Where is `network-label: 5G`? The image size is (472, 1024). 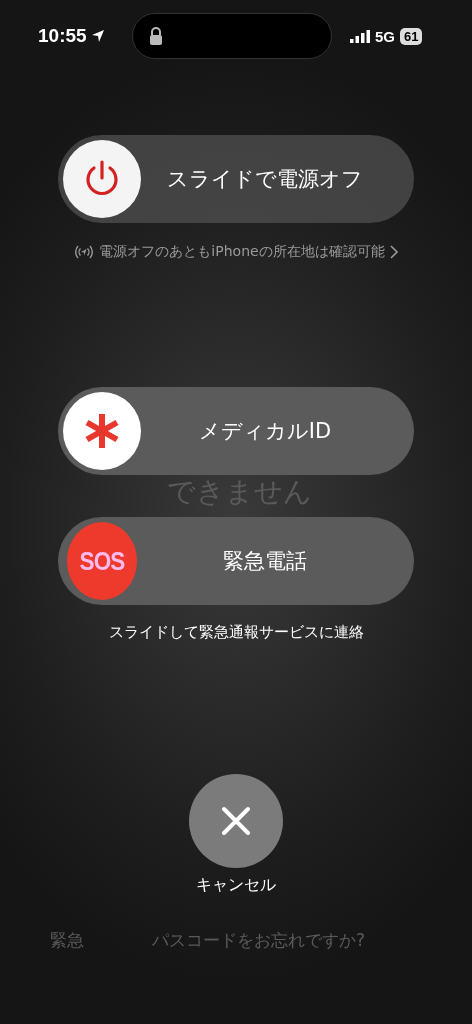 network-label: 5G is located at coordinates (385, 36).